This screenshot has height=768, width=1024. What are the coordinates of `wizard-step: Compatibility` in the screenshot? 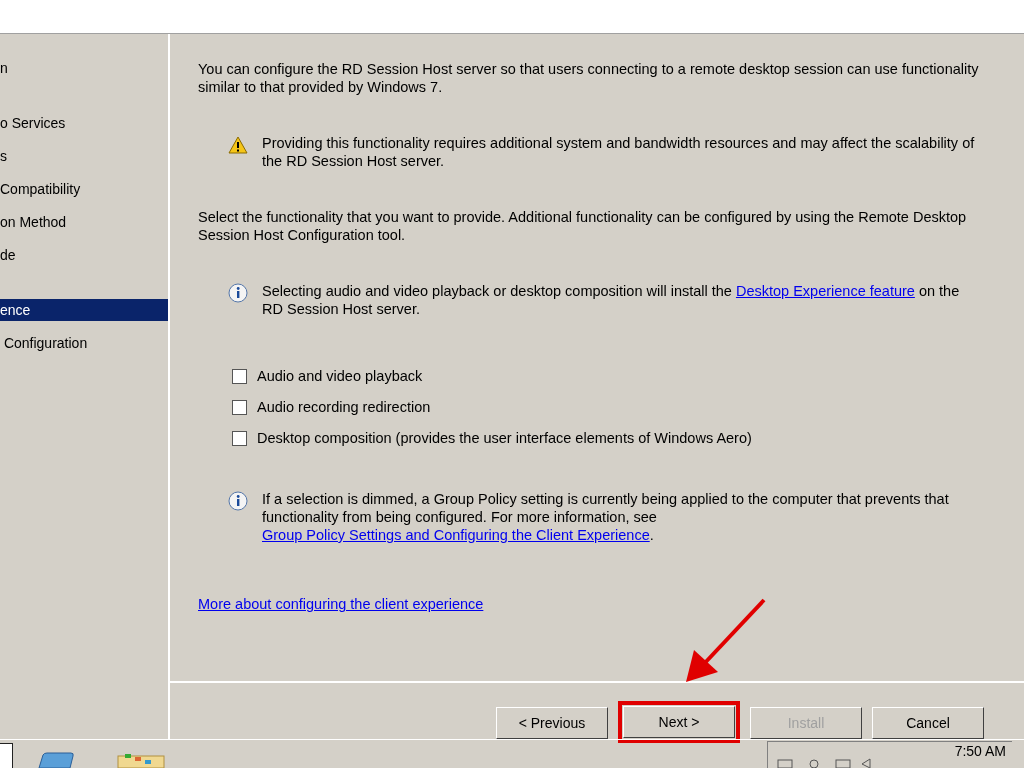 It's located at (84, 189).